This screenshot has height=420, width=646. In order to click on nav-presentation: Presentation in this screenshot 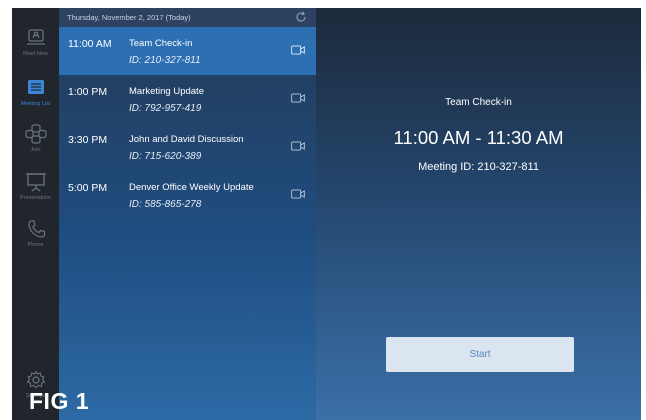, I will do `click(35, 195)`.